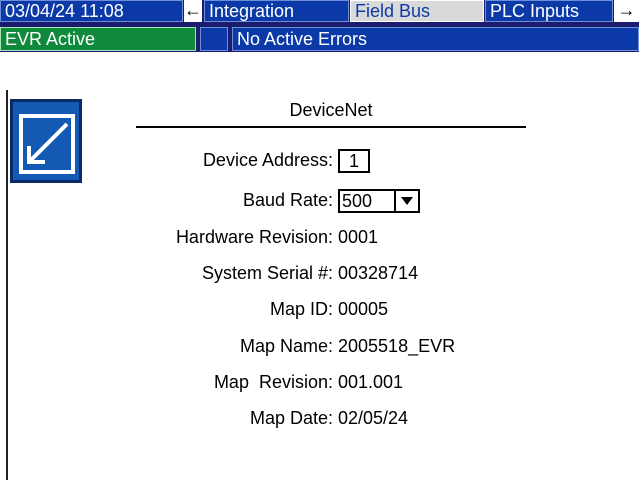  Describe the element at coordinates (378, 273) in the screenshot. I see `system-serial-value: 00328714` at that location.